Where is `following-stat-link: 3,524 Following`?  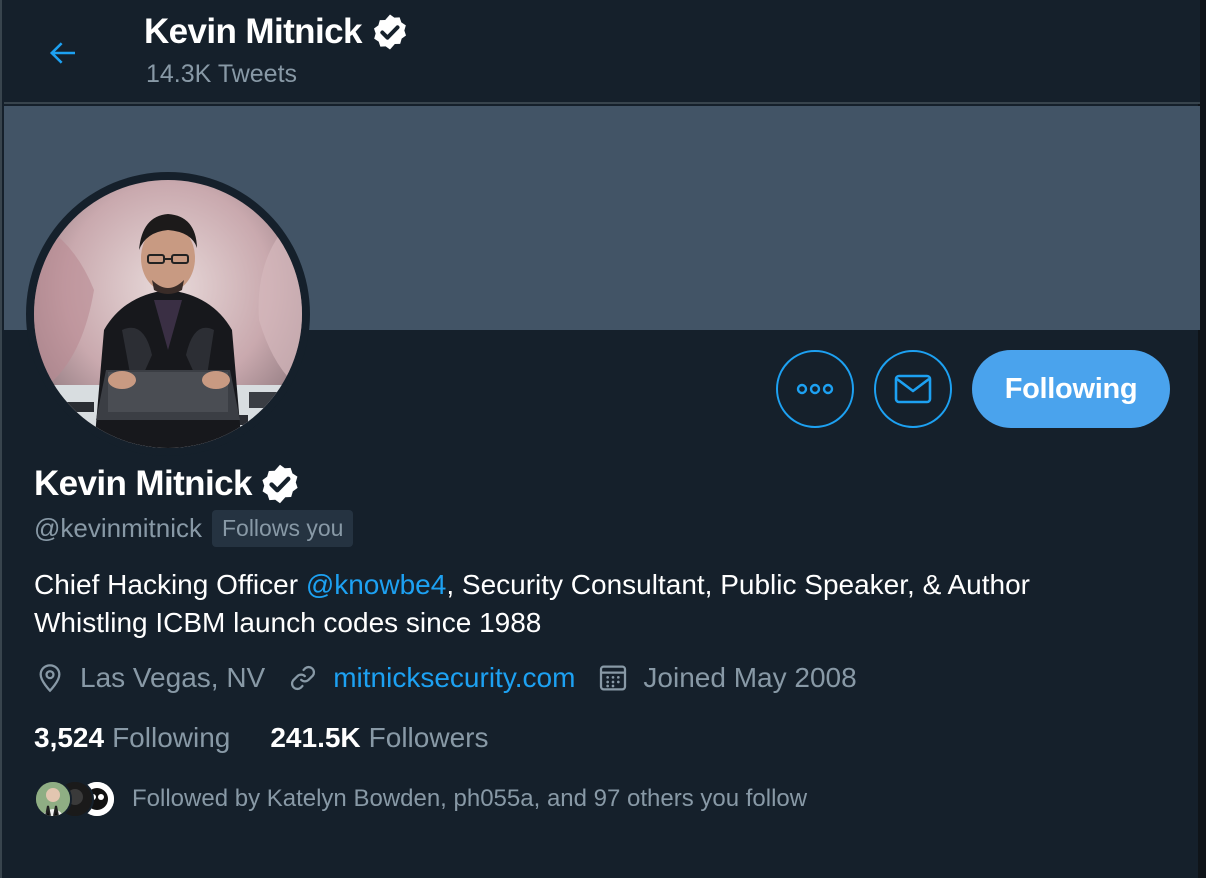 following-stat-link: 3,524 Following is located at coordinates (132, 738).